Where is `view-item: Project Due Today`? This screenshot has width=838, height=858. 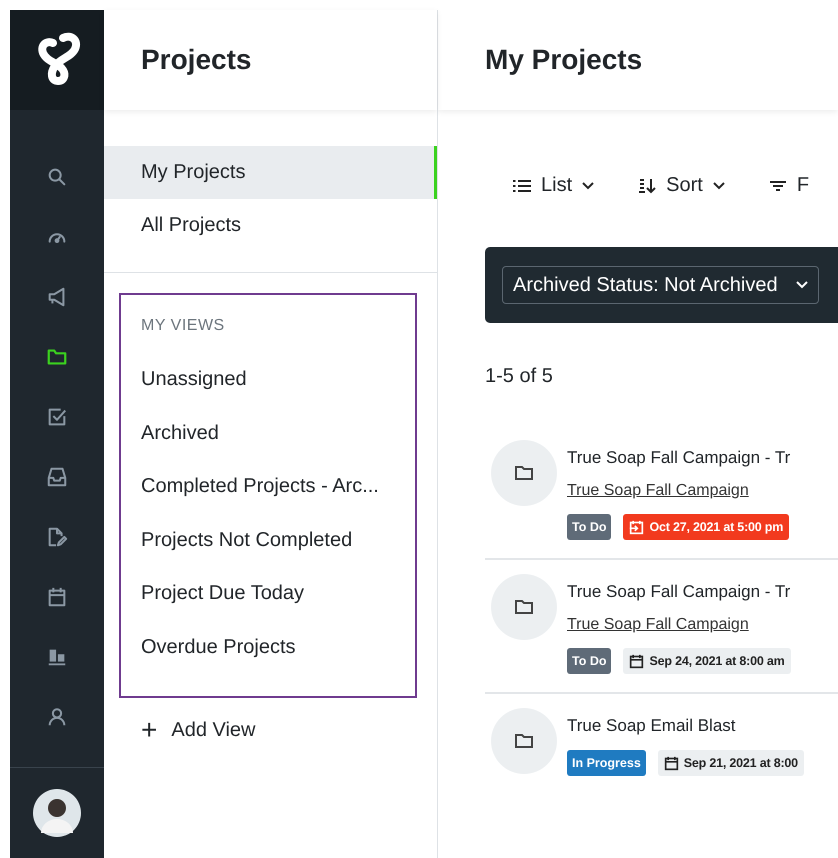
view-item: Project Due Today is located at coordinates (268, 593).